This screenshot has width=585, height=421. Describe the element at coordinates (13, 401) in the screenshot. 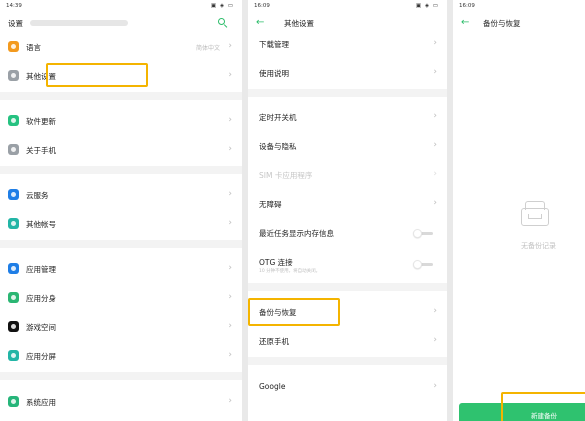

I see `system-apps-icon` at that location.